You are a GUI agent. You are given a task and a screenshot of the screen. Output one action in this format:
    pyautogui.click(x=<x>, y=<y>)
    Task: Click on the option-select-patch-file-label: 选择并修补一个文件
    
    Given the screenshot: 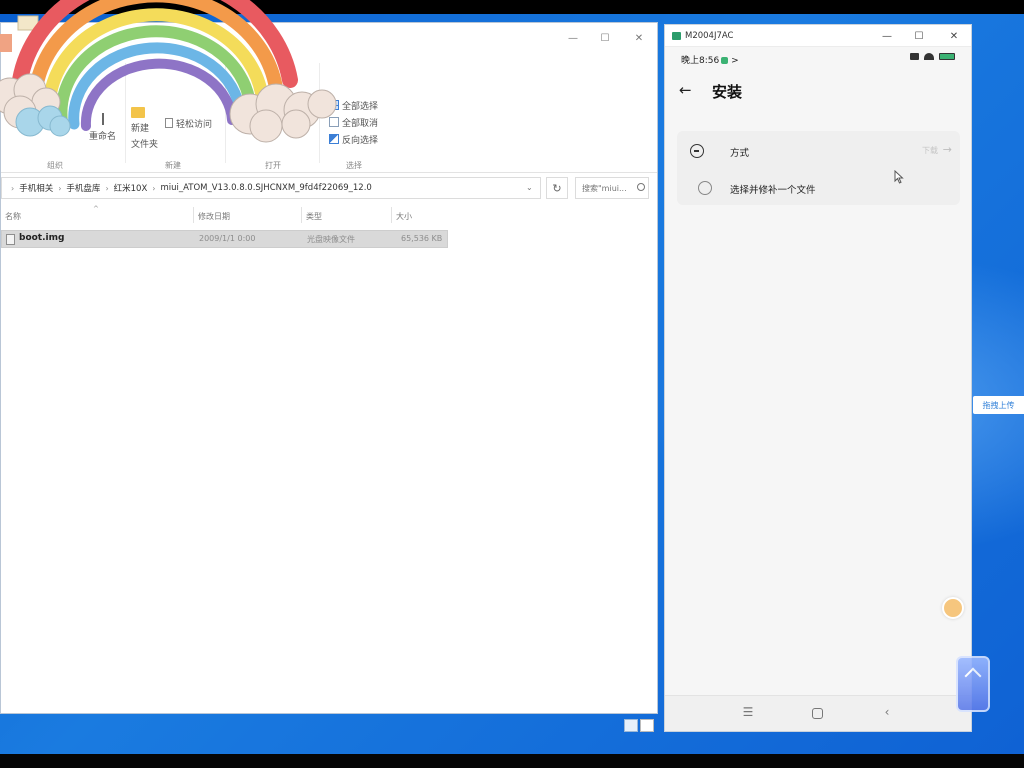 What is the action you would take?
    pyautogui.click(x=773, y=190)
    